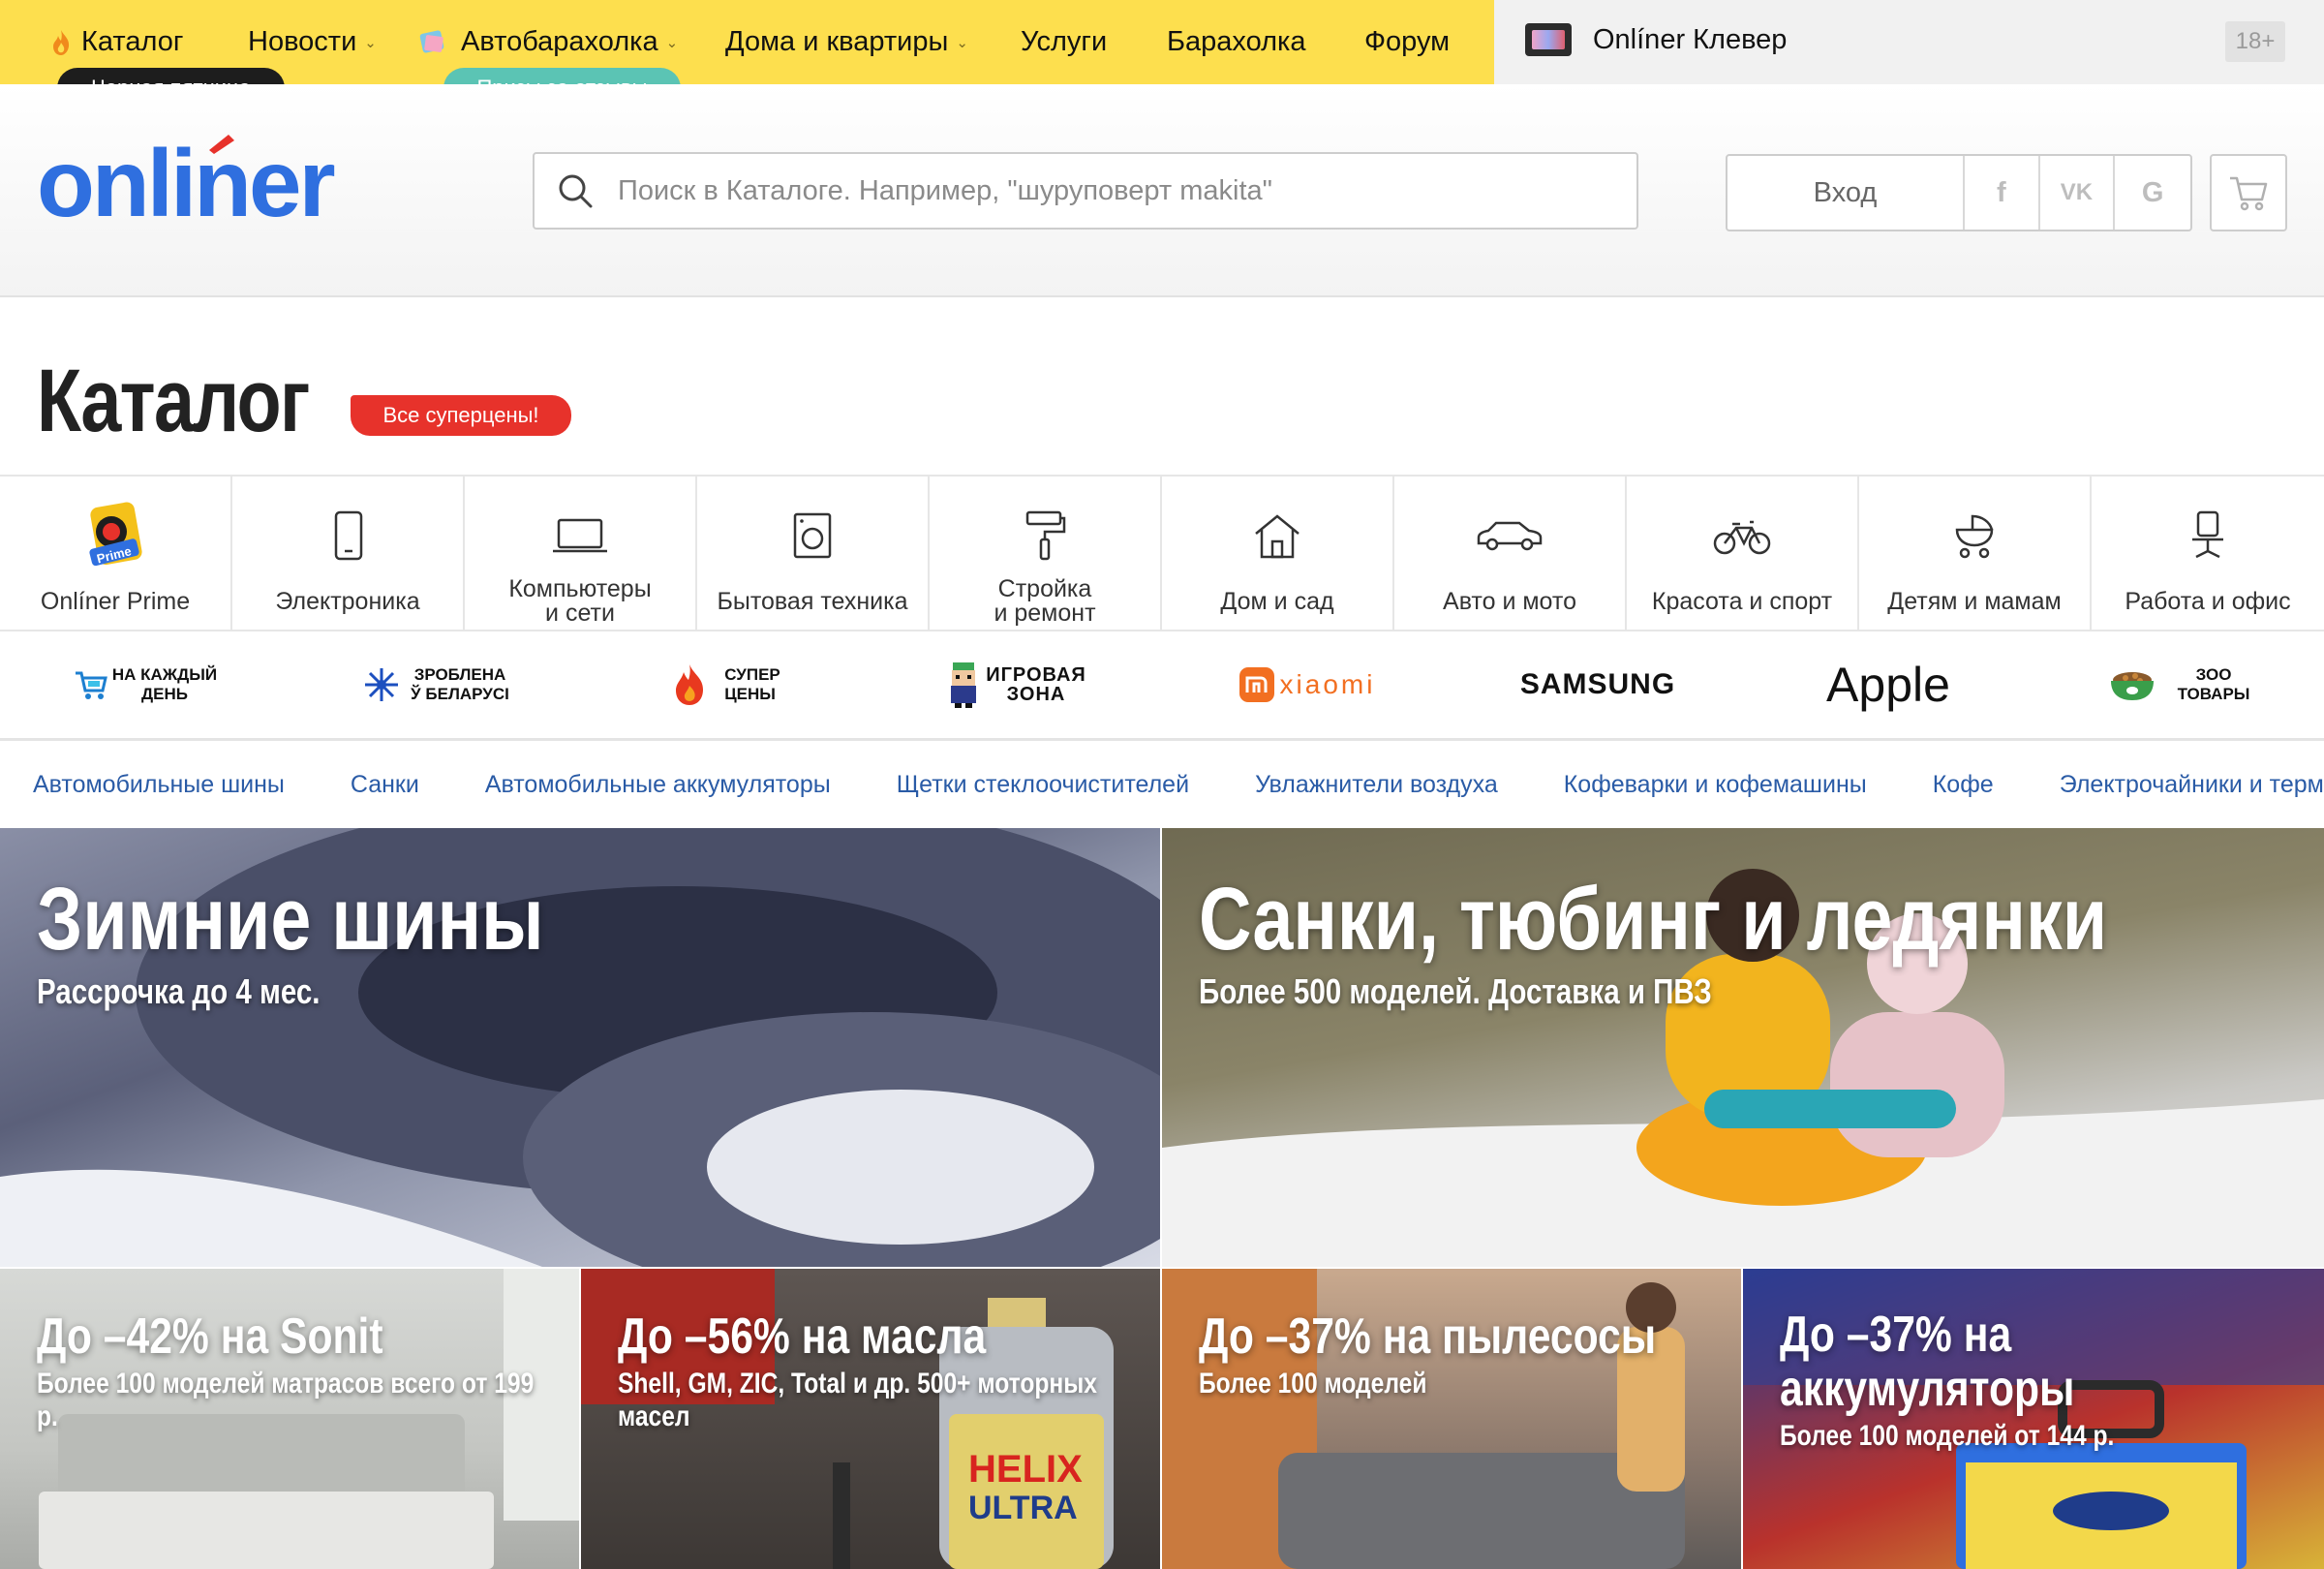 Image resolution: width=2324 pixels, height=1569 pixels. I want to click on promo-gaming-zone: ИГРОВАЯ ЗОНА, so click(1017, 684).